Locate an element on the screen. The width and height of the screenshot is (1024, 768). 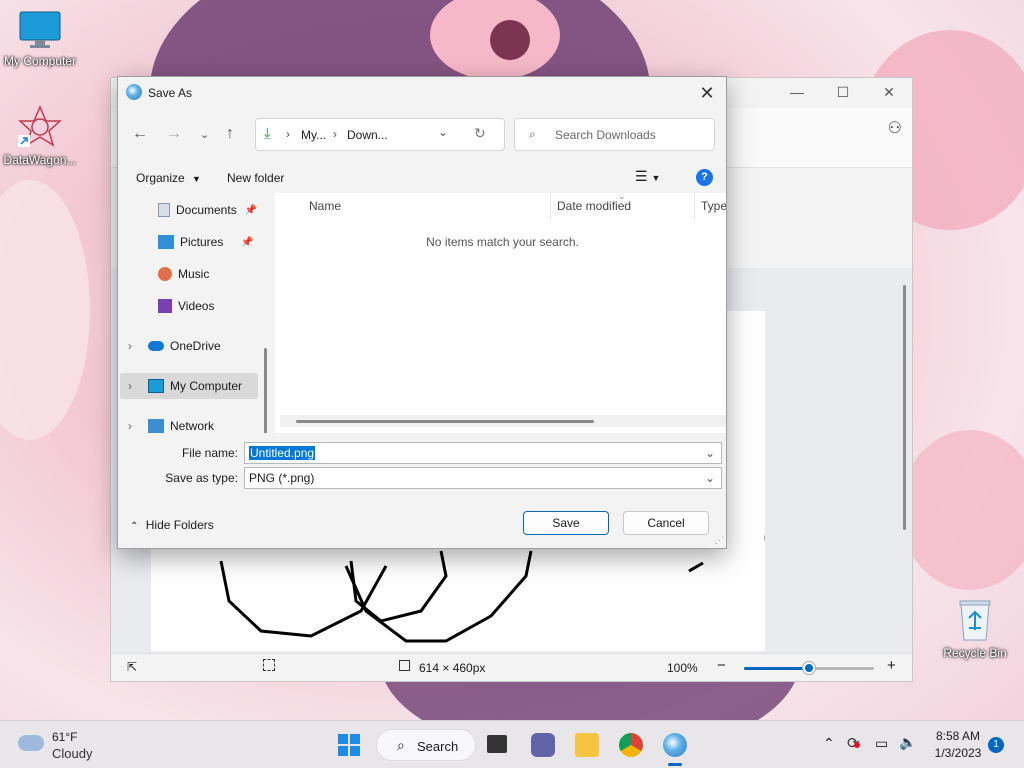
taskbar-search-label: Search is located at coordinates (438, 746).